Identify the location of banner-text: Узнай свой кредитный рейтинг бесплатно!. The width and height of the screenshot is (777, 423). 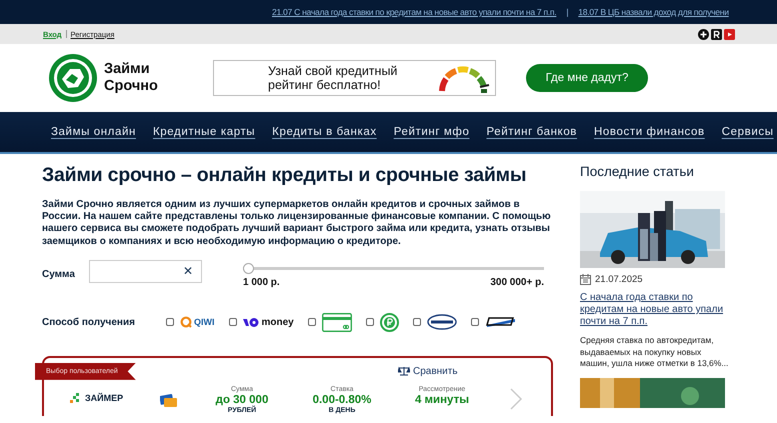
(333, 78).